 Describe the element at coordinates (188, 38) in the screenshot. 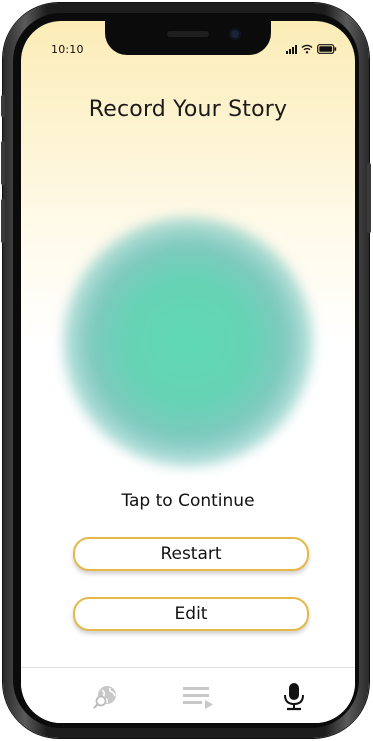

I see `notch` at that location.